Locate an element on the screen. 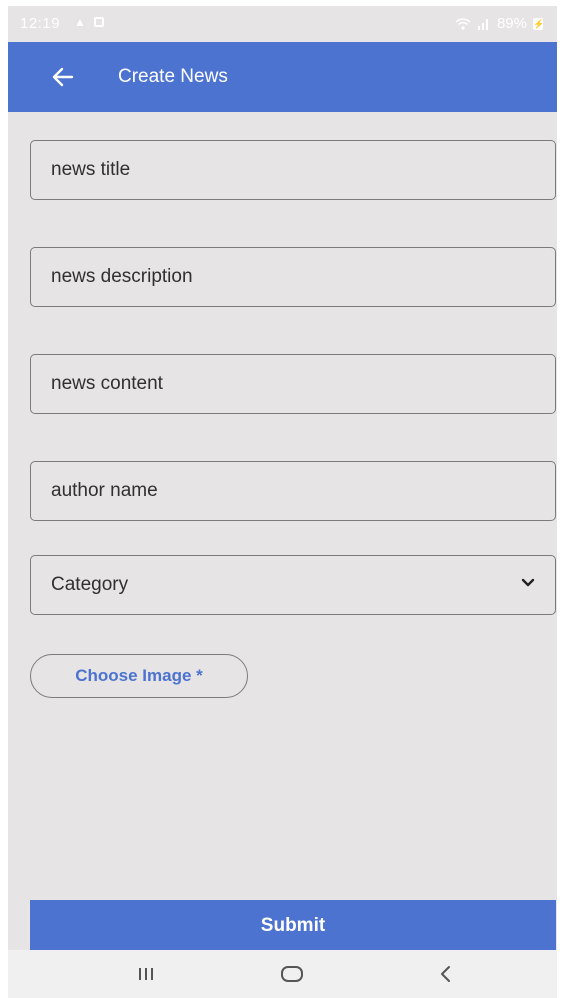 This screenshot has height=998, width=572. author-name-input is located at coordinates (293, 491).